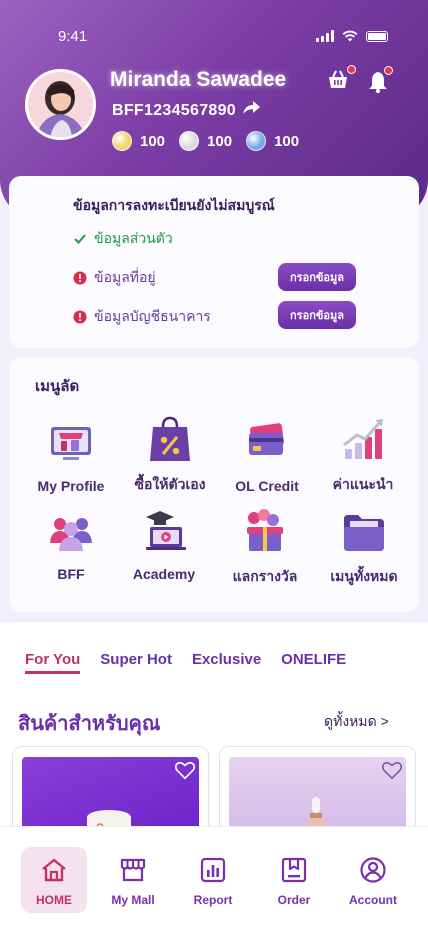 This screenshot has width=428, height=926. What do you see at coordinates (189, 141) in the screenshot?
I see `silver-coin-icon` at bounding box center [189, 141].